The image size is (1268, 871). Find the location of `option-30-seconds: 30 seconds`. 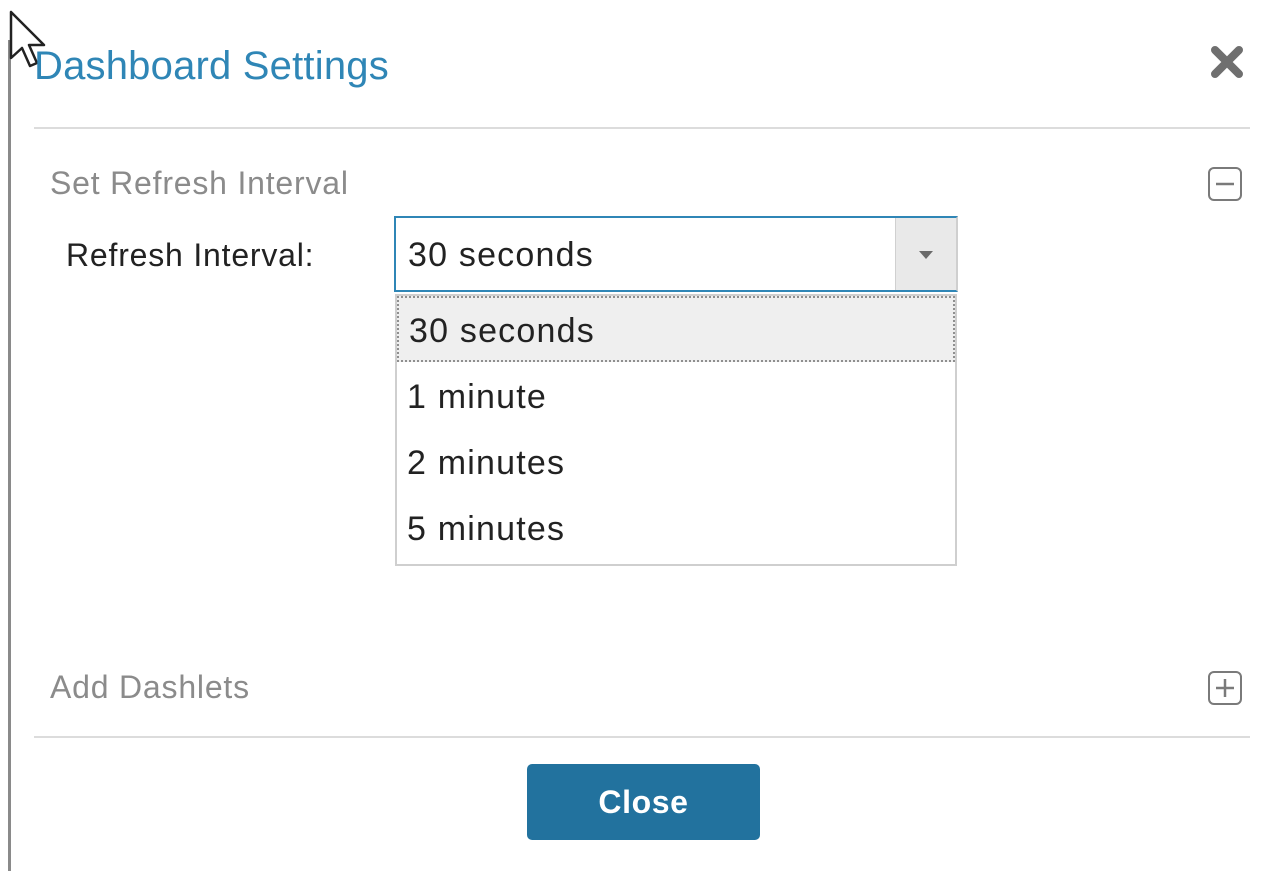

option-30-seconds: 30 seconds is located at coordinates (676, 329).